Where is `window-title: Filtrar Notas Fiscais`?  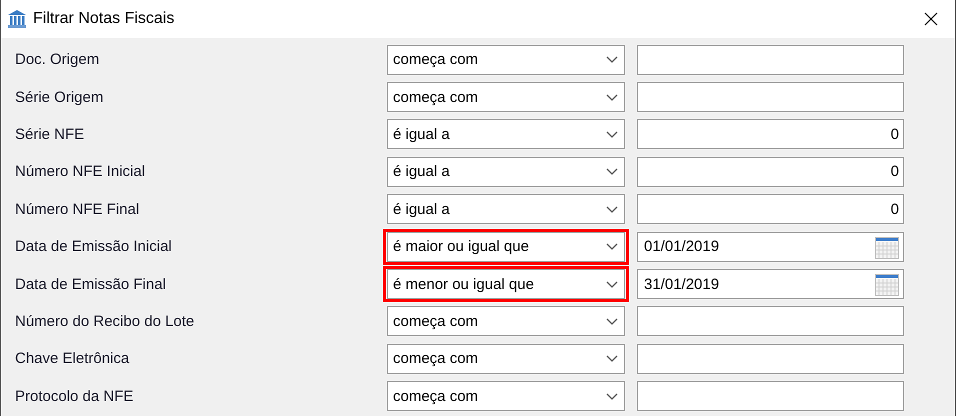 window-title: Filtrar Notas Fiscais is located at coordinates (104, 19).